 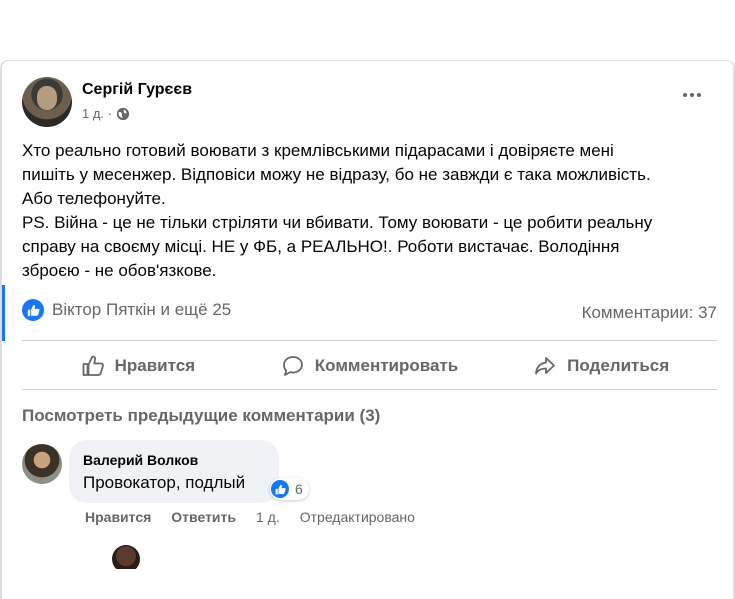 I want to click on comment-like-link: Нравится, so click(x=118, y=517).